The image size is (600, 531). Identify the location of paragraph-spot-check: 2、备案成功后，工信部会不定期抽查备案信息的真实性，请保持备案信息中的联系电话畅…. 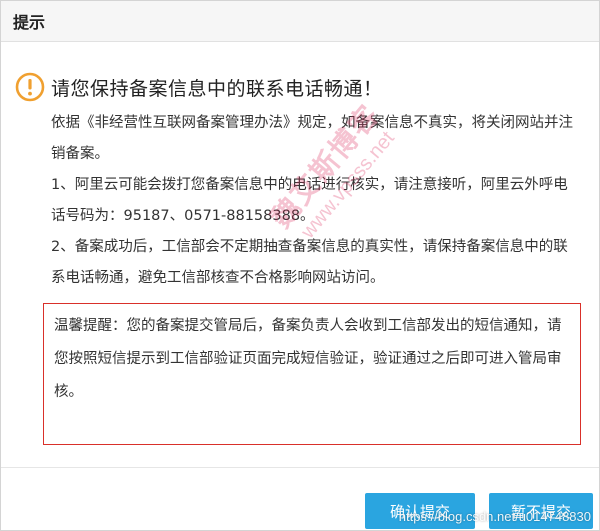
(309, 262).